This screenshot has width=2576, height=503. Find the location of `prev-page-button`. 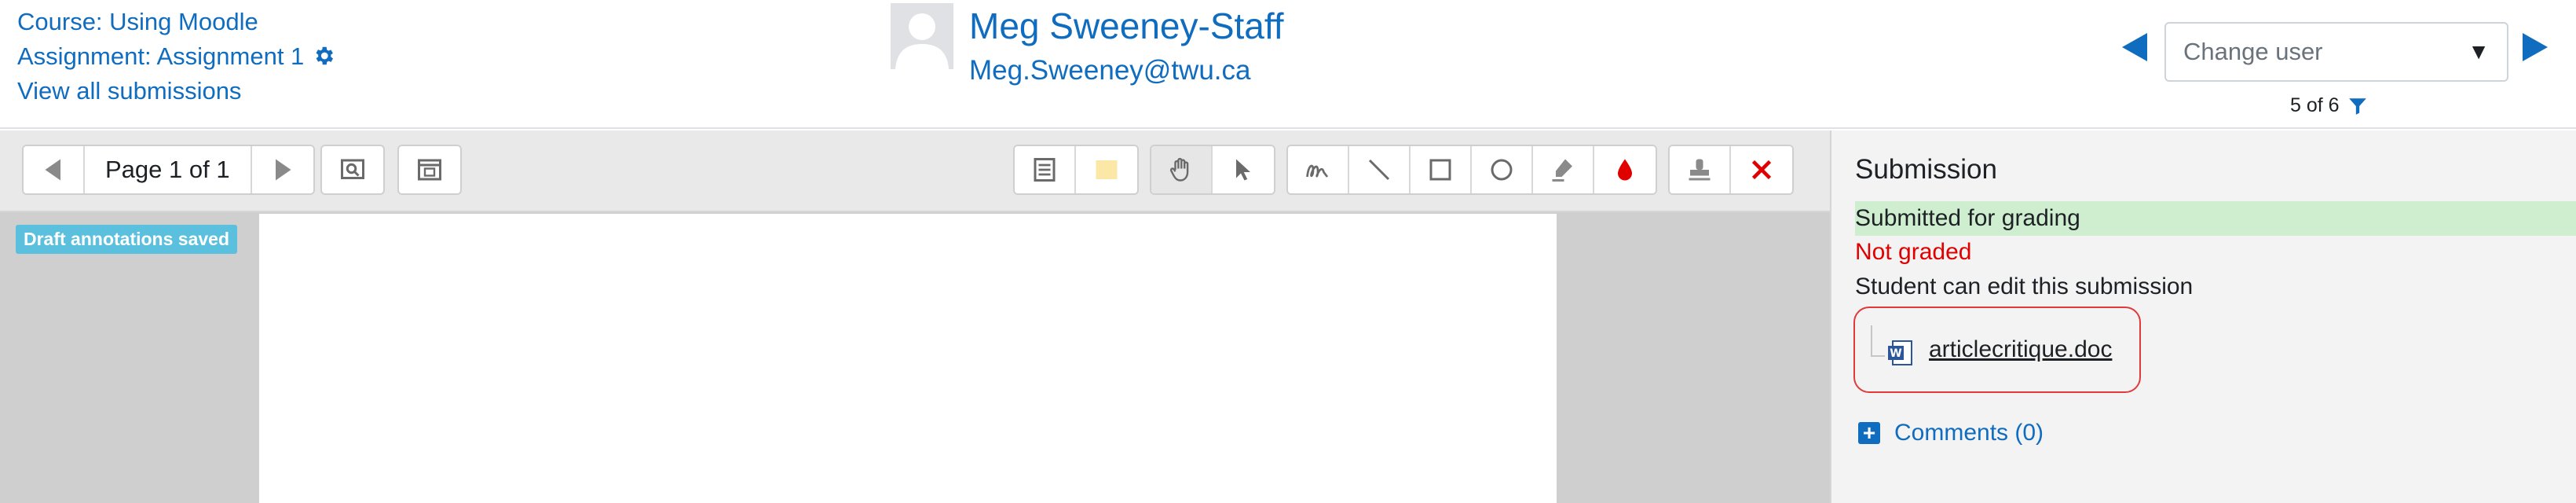

prev-page-button is located at coordinates (54, 169).